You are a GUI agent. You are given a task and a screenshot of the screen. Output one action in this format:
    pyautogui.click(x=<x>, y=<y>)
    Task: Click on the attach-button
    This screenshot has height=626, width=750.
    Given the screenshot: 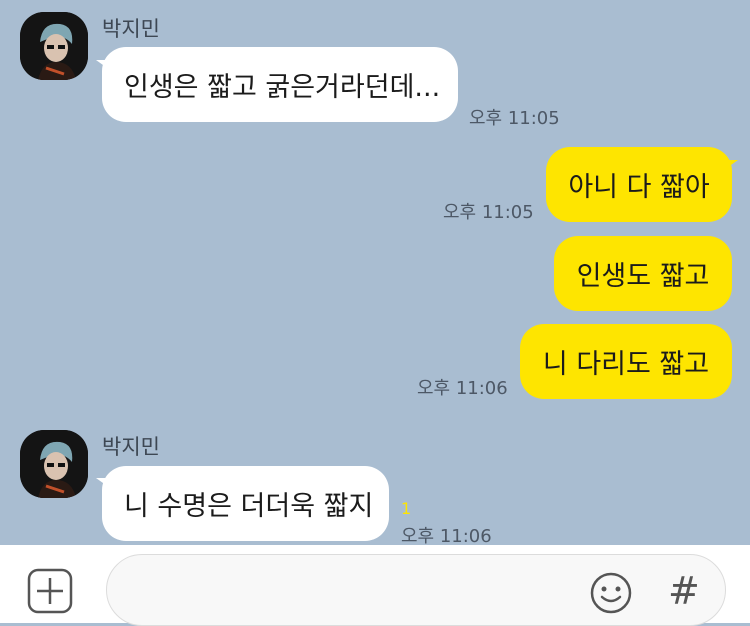 What is the action you would take?
    pyautogui.click(x=50, y=591)
    